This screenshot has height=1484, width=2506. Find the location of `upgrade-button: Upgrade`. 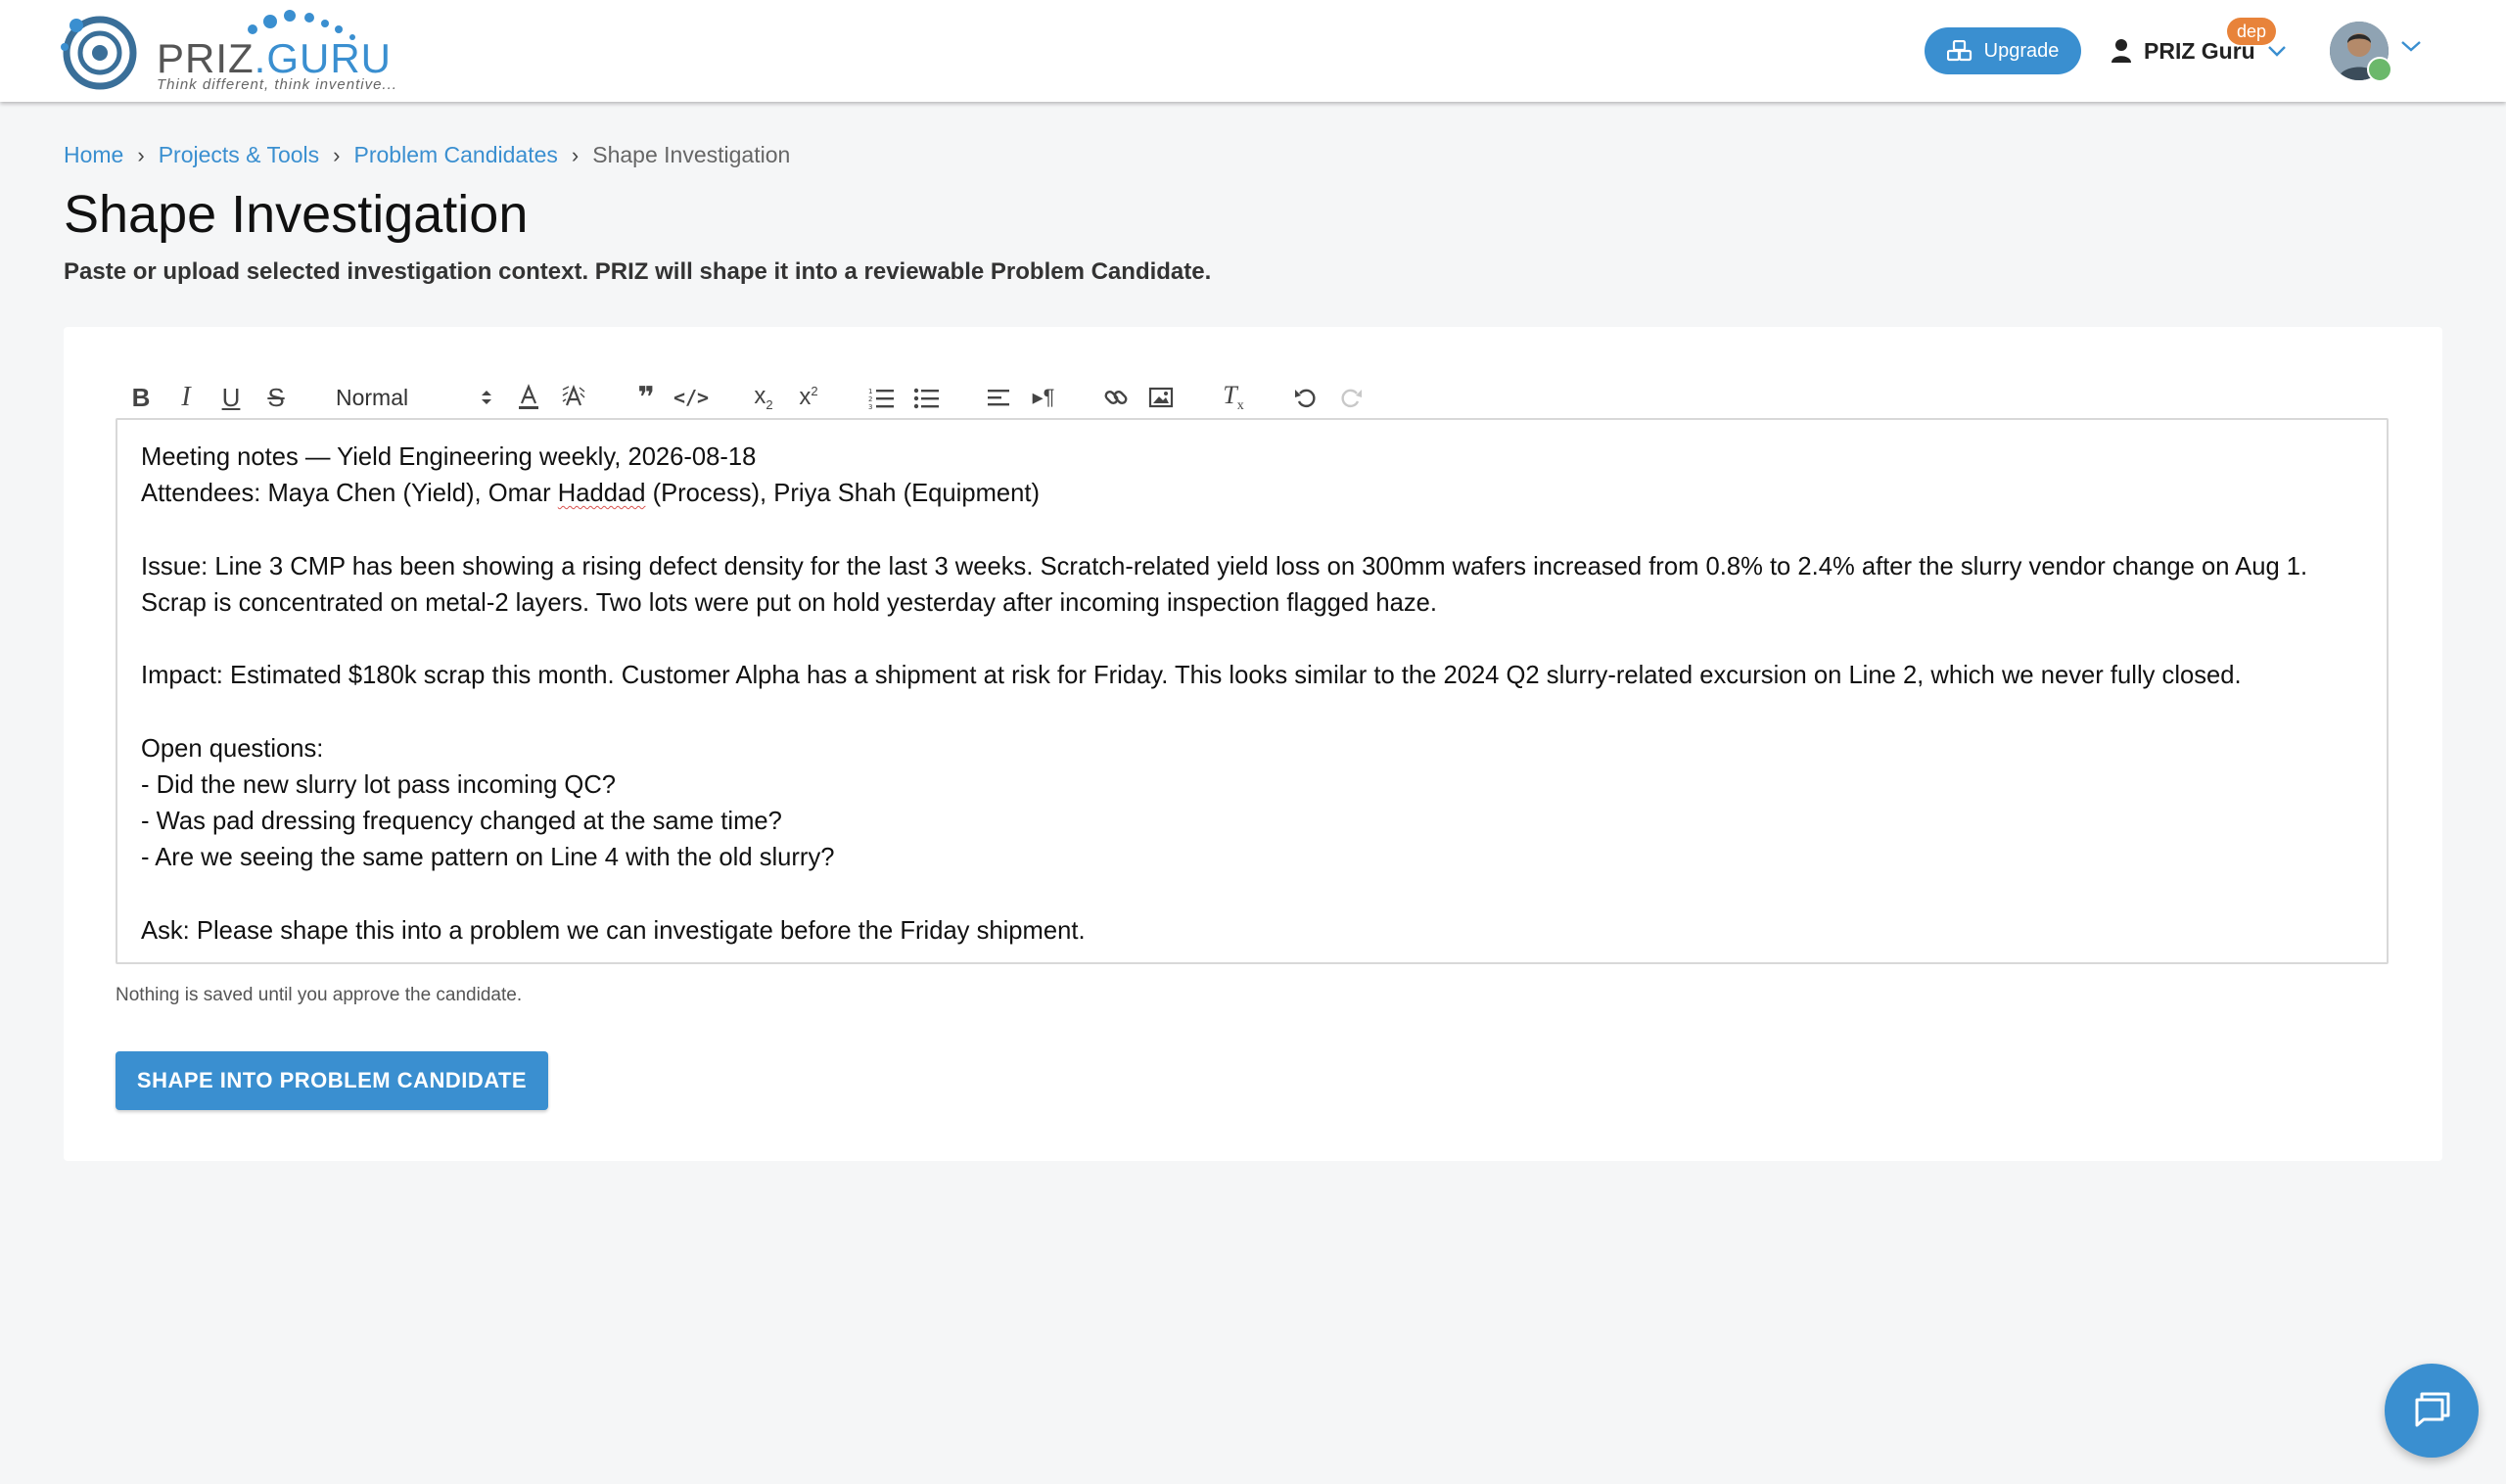

upgrade-button: Upgrade is located at coordinates (2003, 50).